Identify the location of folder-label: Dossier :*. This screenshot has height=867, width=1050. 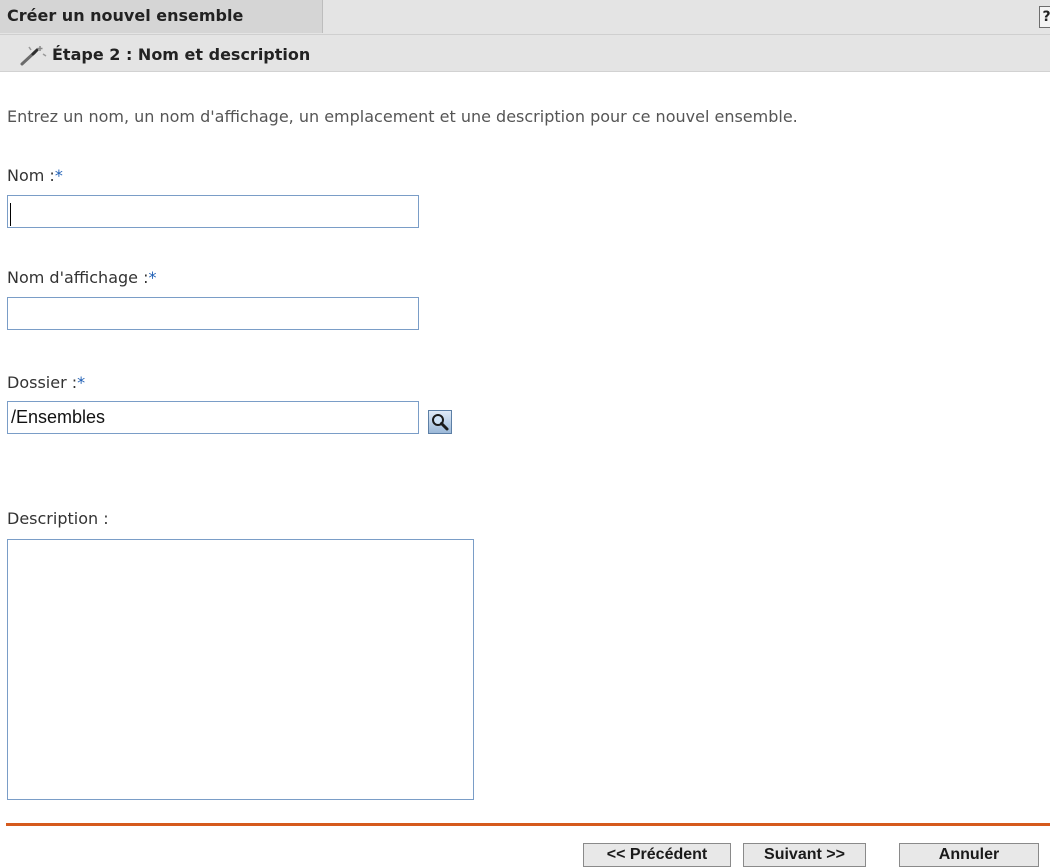
(46, 382).